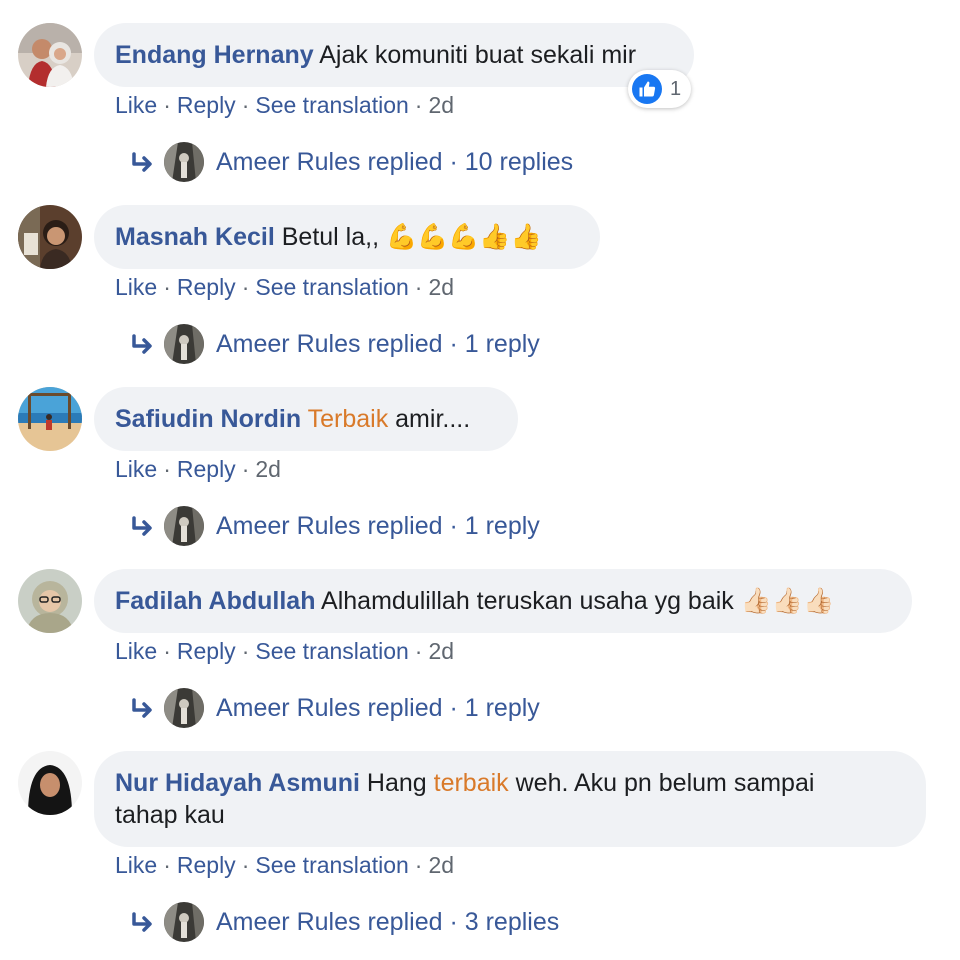  Describe the element at coordinates (237, 783) in the screenshot. I see `comment-author: Nur Hidayah Asmuni` at that location.